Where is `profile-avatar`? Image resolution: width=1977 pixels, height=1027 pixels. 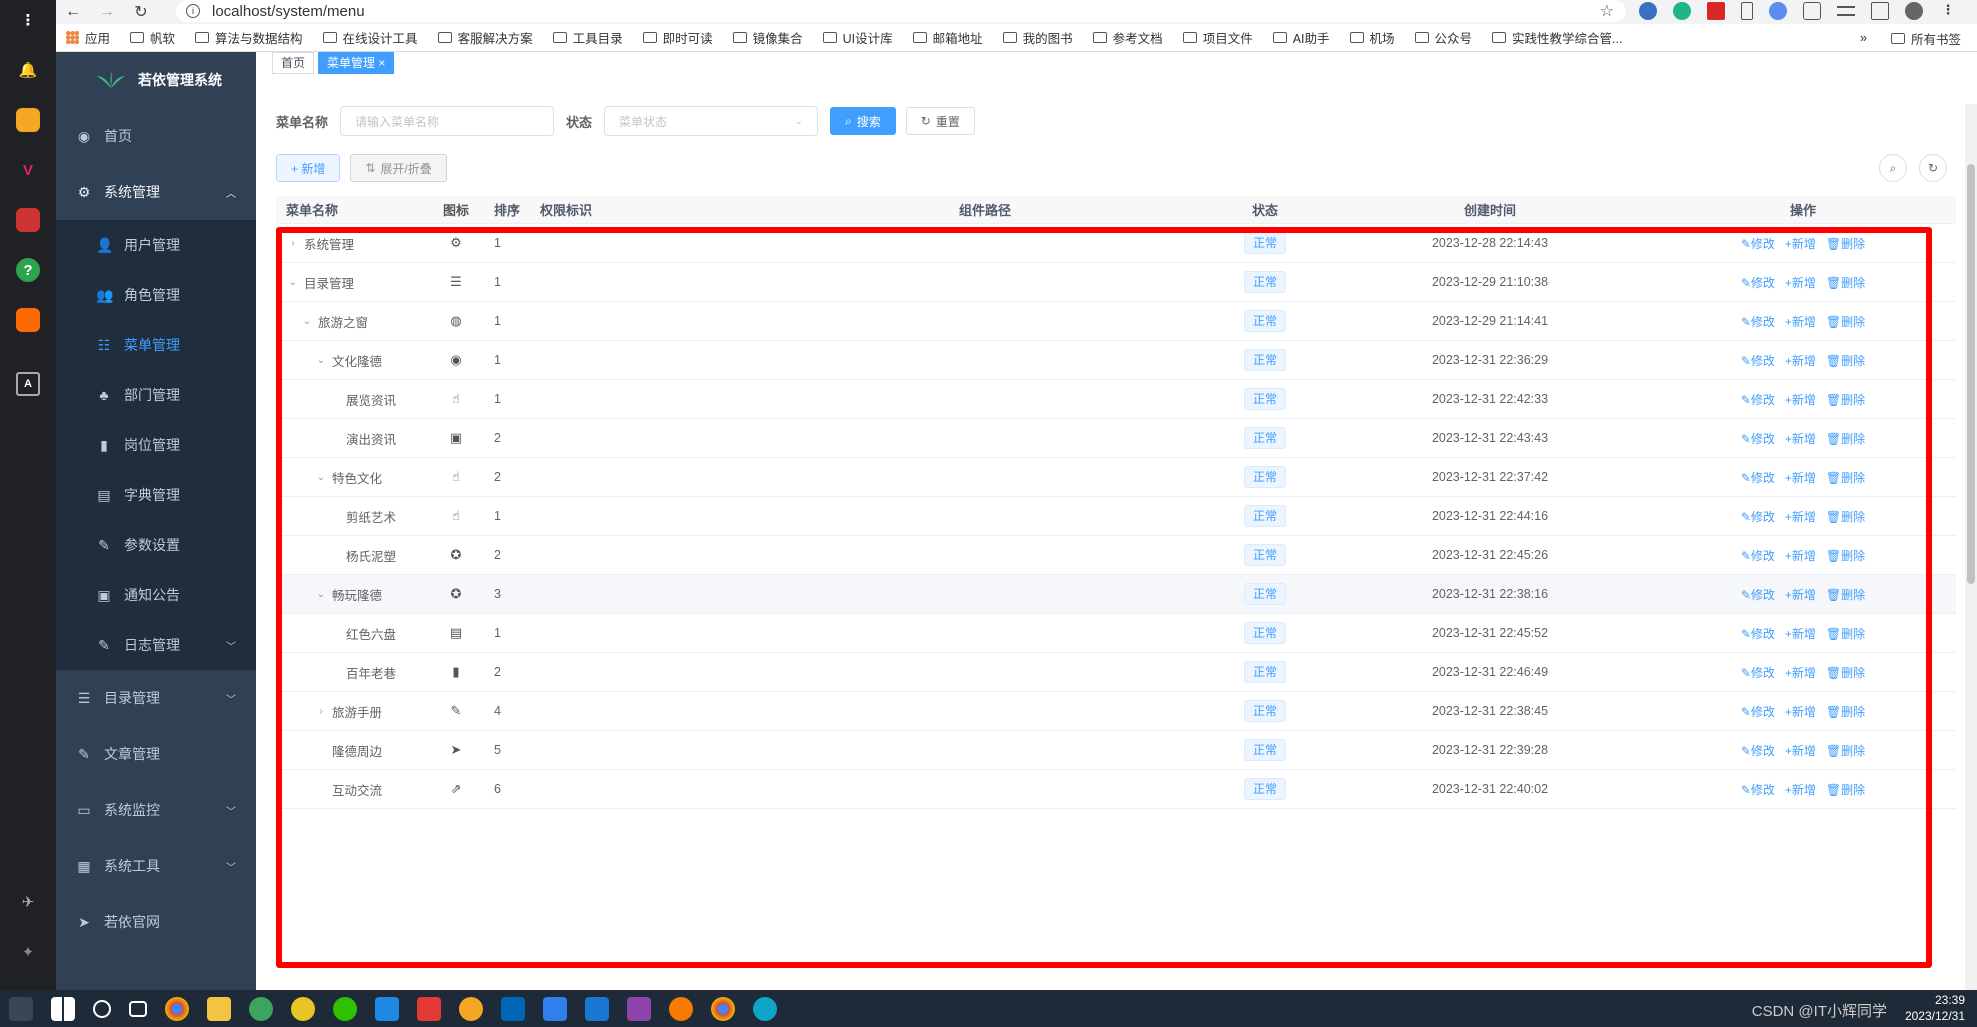
profile-avatar is located at coordinates (1914, 11).